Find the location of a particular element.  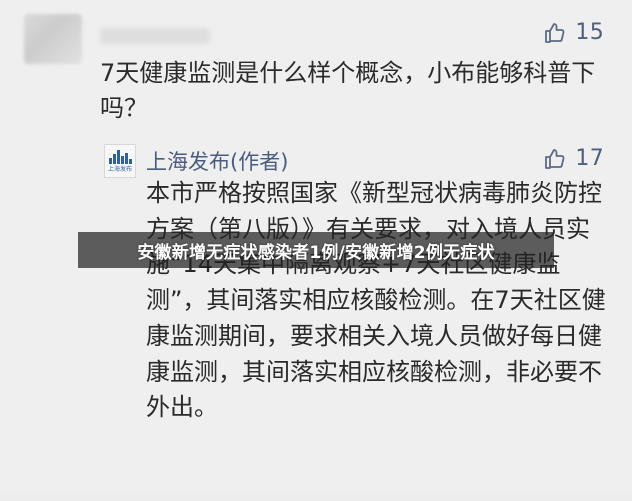

logo-text: 上海发布 is located at coordinates (119, 169).